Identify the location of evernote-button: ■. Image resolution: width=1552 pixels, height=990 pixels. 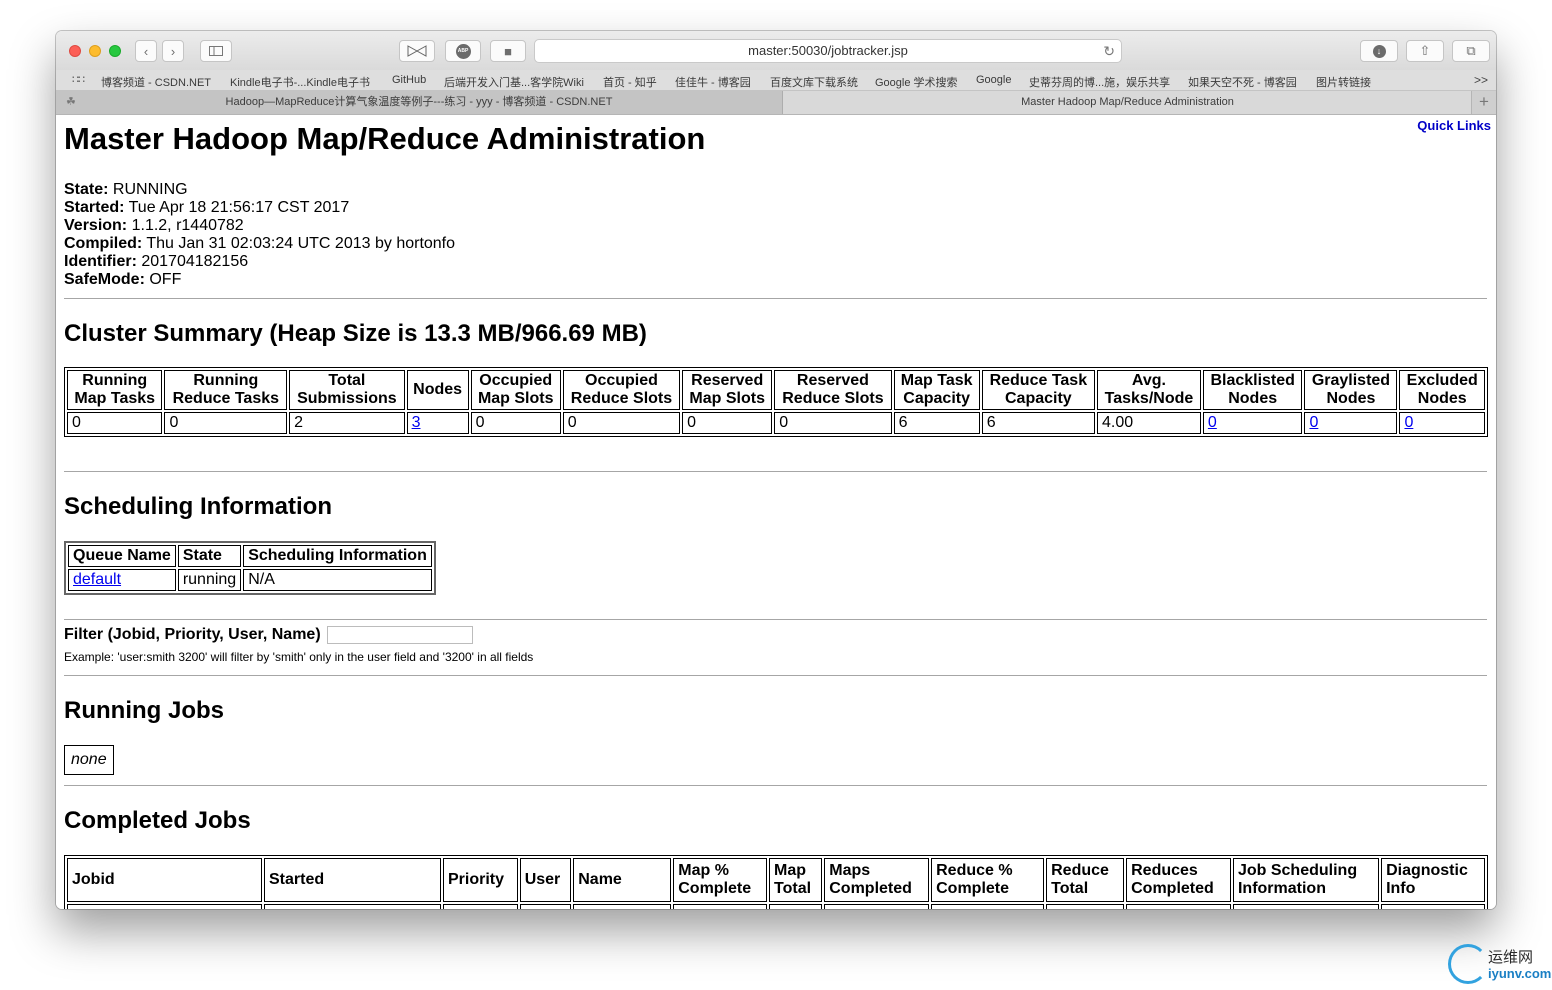
(508, 51).